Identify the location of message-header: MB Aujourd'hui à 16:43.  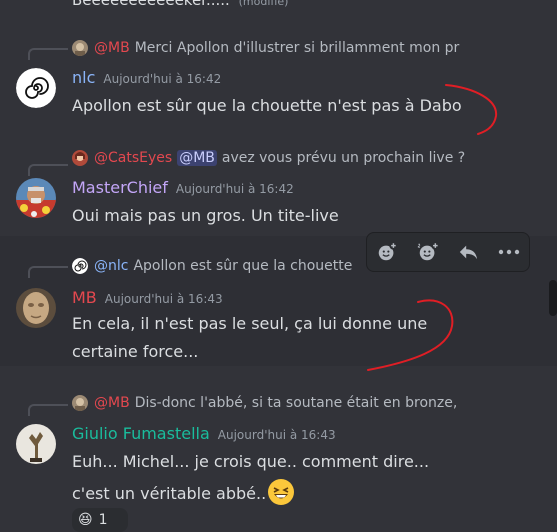
(147, 297).